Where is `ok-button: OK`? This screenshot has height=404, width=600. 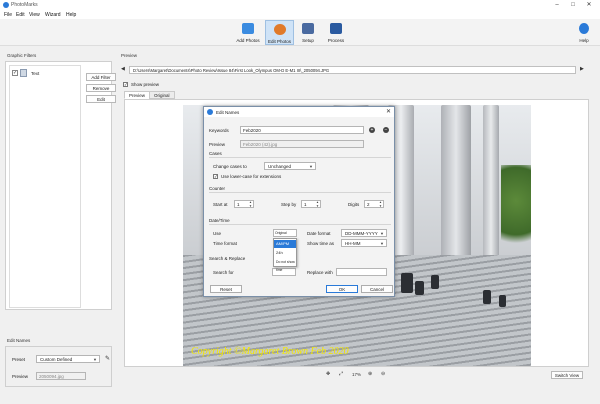 ok-button: OK is located at coordinates (342, 289).